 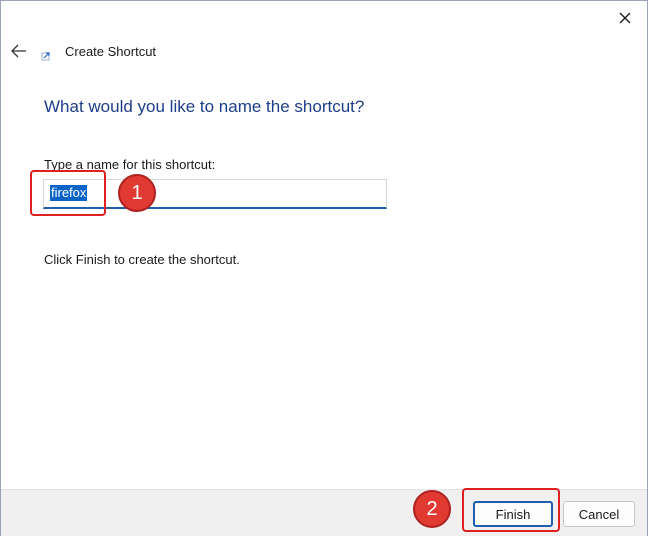 I want to click on back-button, so click(x=19, y=51).